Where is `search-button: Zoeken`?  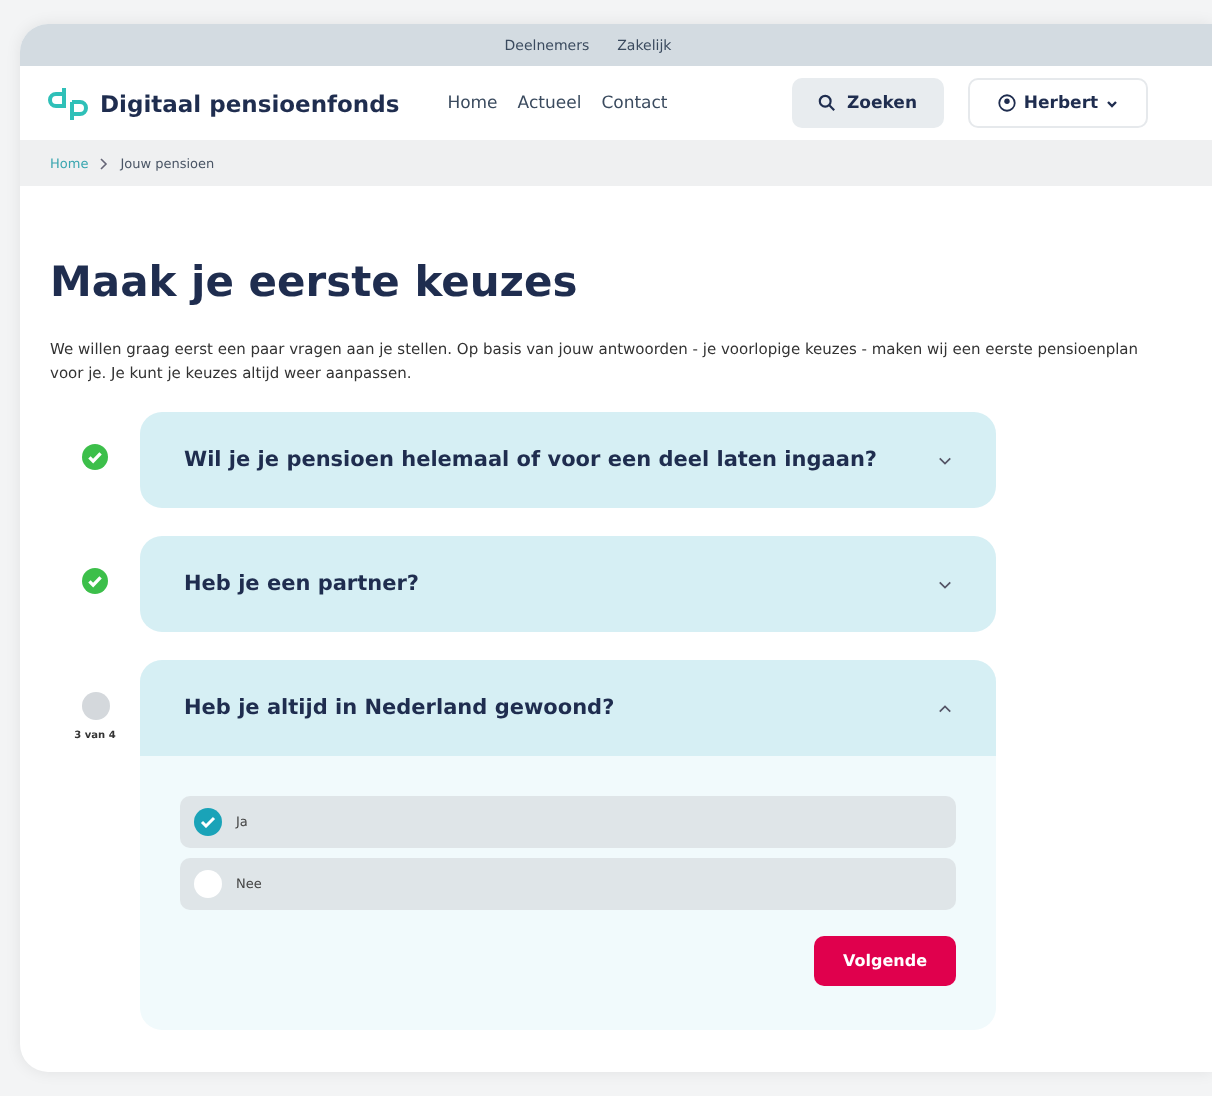 search-button: Zoeken is located at coordinates (868, 103).